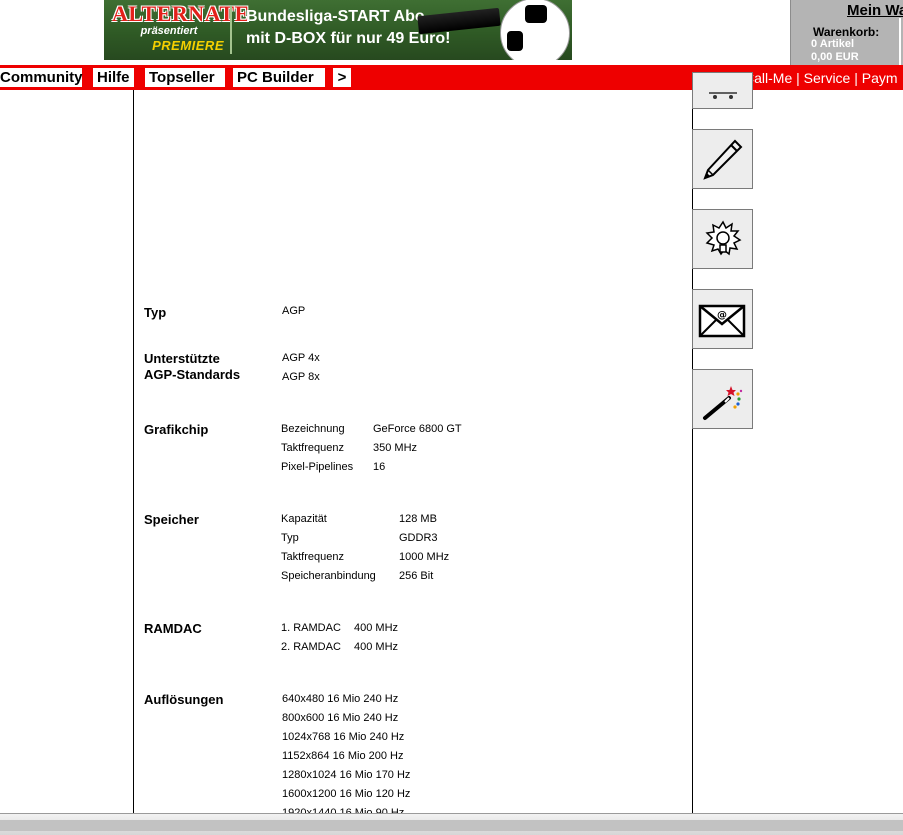 The height and width of the screenshot is (835, 903). What do you see at coordinates (346, 775) in the screenshot?
I see `resolution-entry: 1280x1024 16 Mio 170 Hz` at bounding box center [346, 775].